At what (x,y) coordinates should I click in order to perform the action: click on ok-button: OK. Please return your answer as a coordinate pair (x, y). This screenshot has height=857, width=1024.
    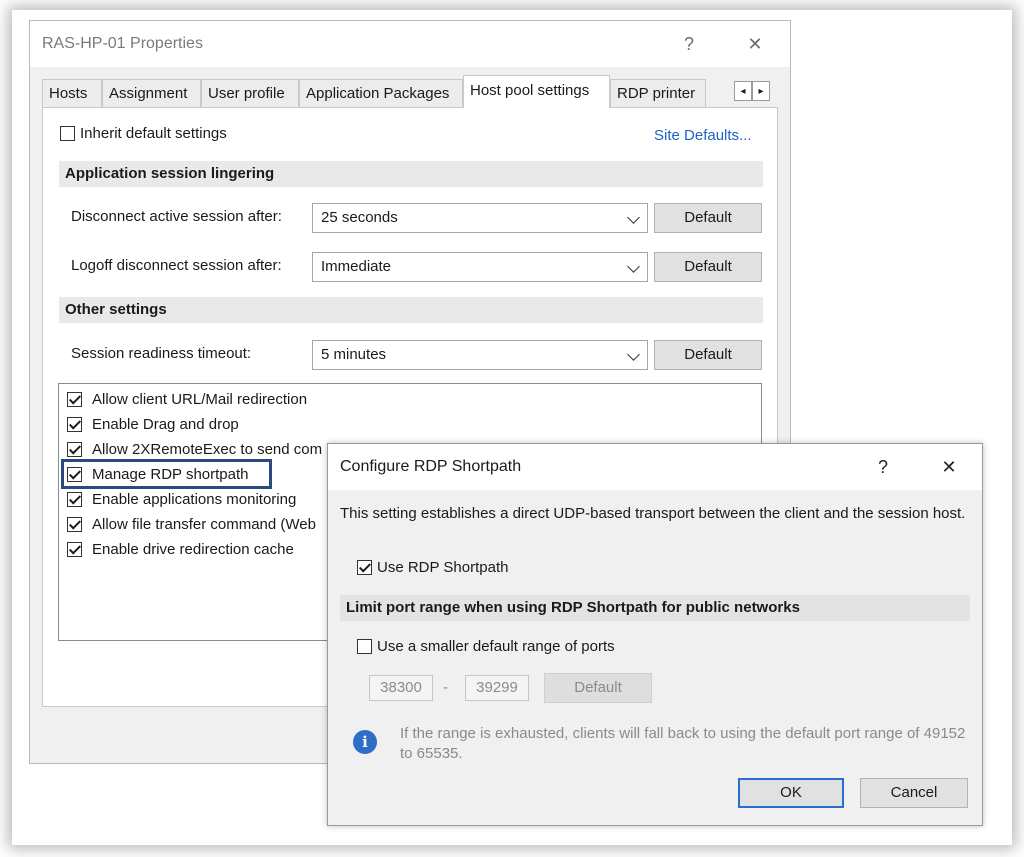
    Looking at the image, I should click on (791, 793).